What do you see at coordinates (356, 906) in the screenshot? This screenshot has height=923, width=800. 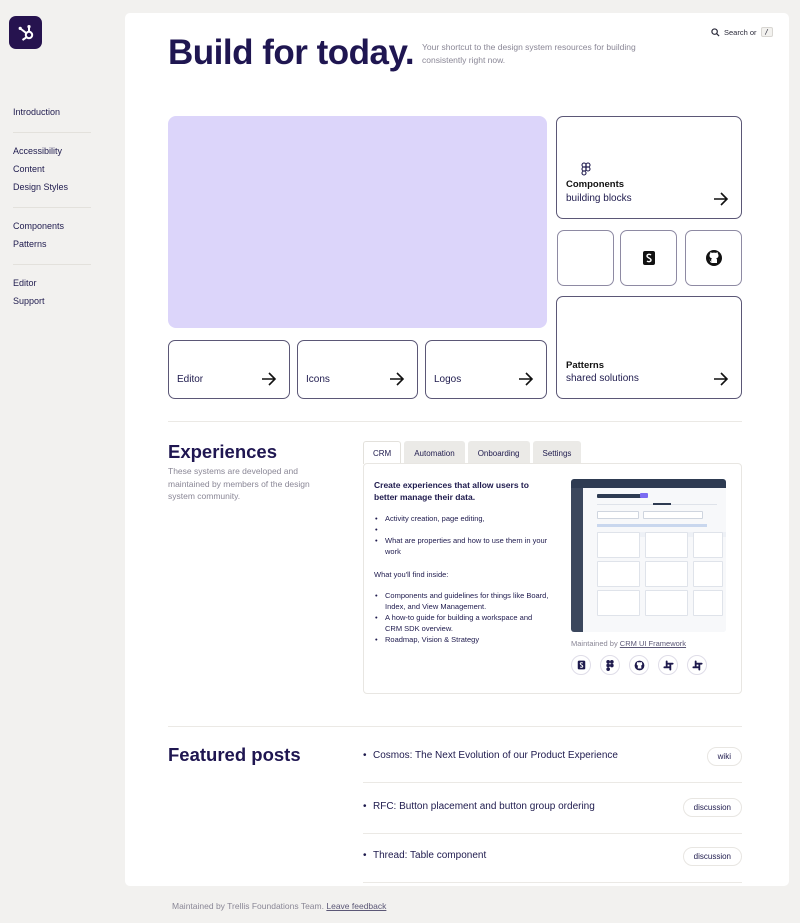 I see `leave-feedback-link: Leave feedback` at bounding box center [356, 906].